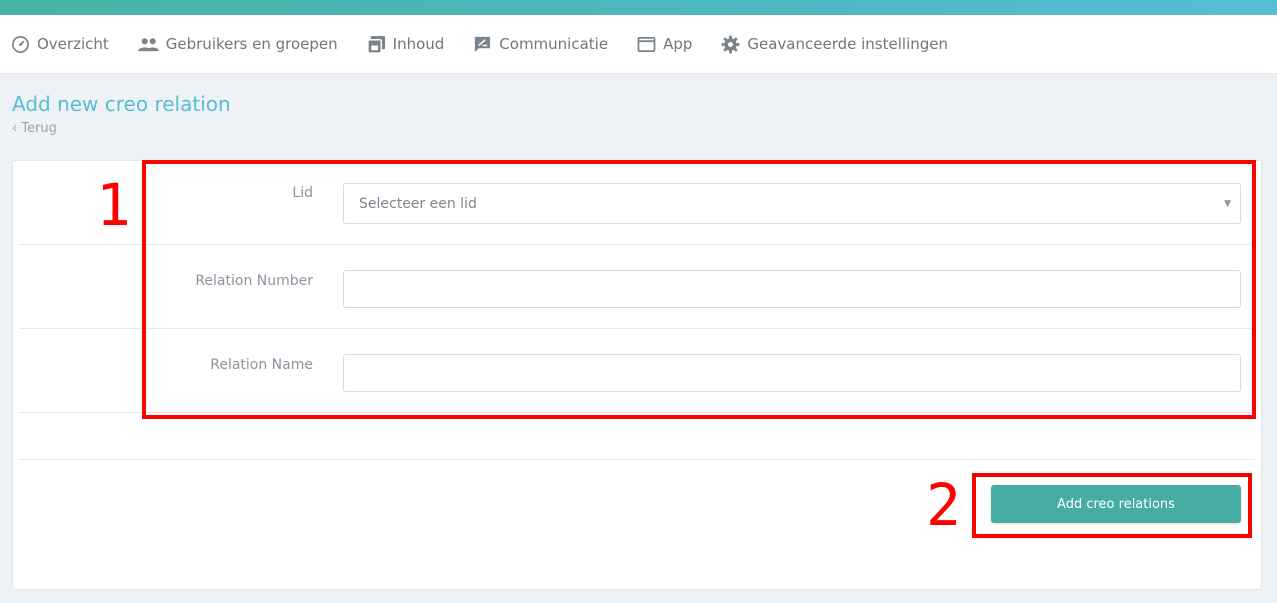 The height and width of the screenshot is (603, 1277). What do you see at coordinates (943, 505) in the screenshot?
I see `annotation-number-2: 2` at bounding box center [943, 505].